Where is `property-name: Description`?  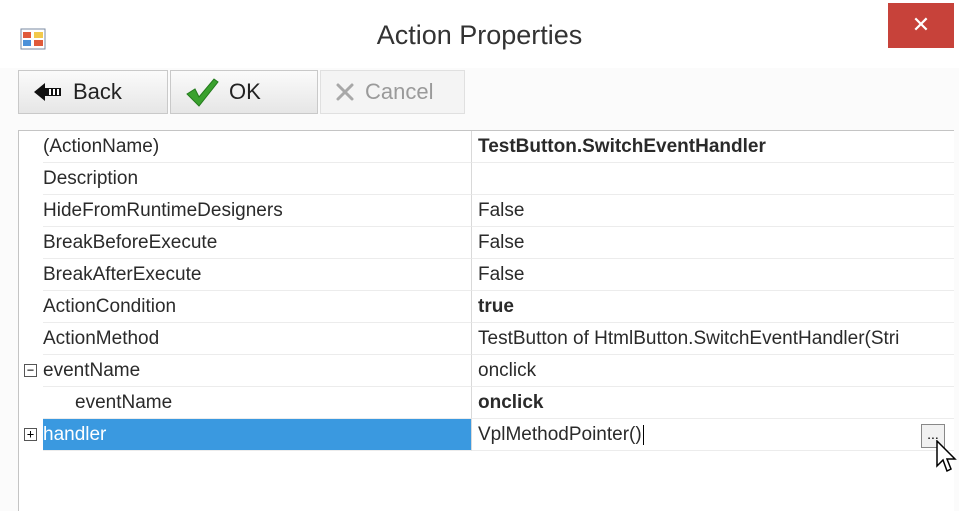 property-name: Description is located at coordinates (257, 179).